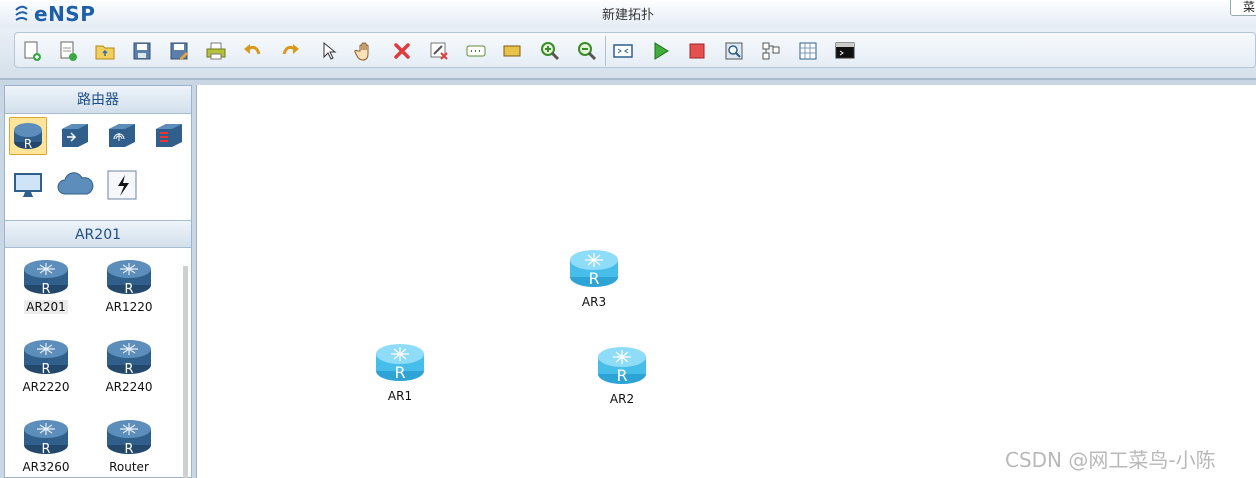  Describe the element at coordinates (771, 51) in the screenshot. I see `topology-icon` at that location.